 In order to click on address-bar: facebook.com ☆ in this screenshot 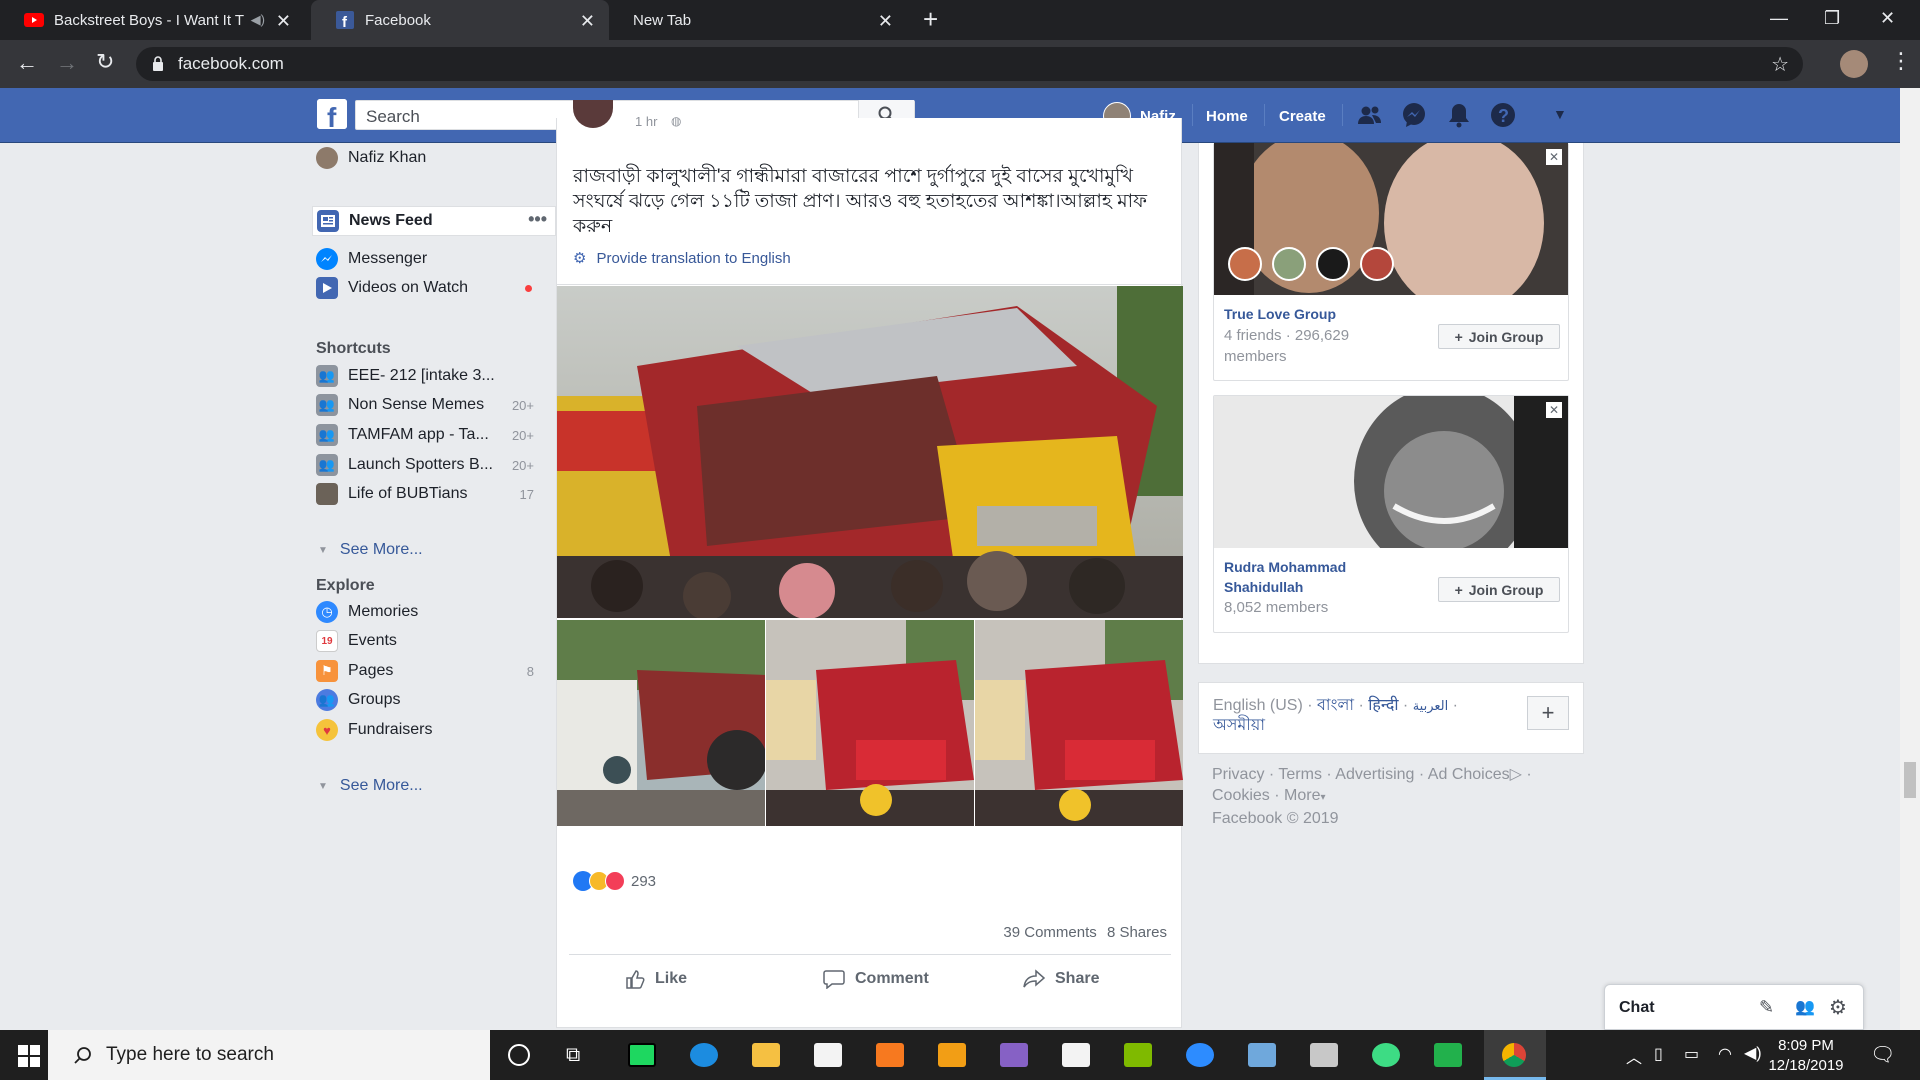, I will do `click(969, 64)`.